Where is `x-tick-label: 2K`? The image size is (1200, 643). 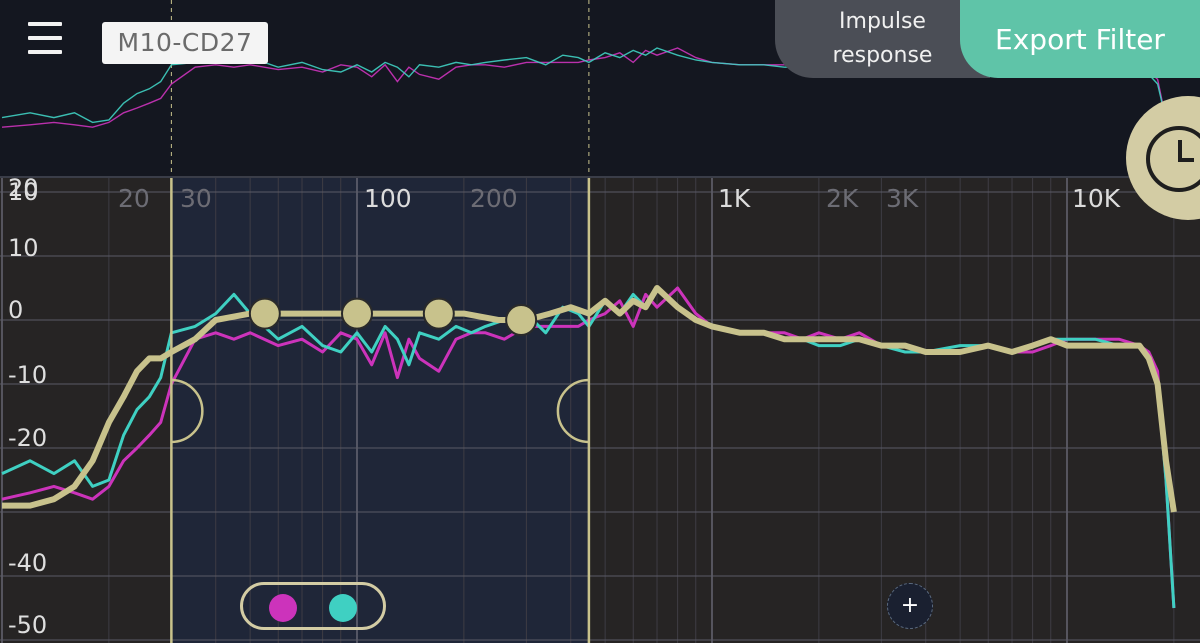
x-tick-label: 2K is located at coordinates (842, 198).